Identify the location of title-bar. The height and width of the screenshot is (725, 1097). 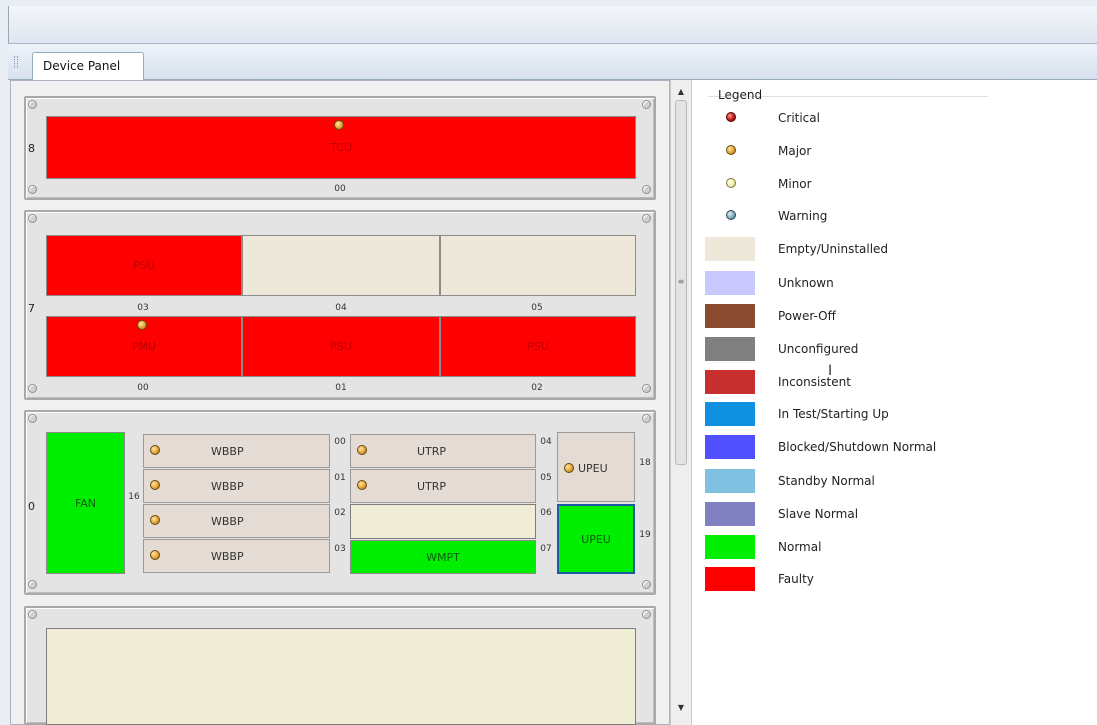
(552, 25).